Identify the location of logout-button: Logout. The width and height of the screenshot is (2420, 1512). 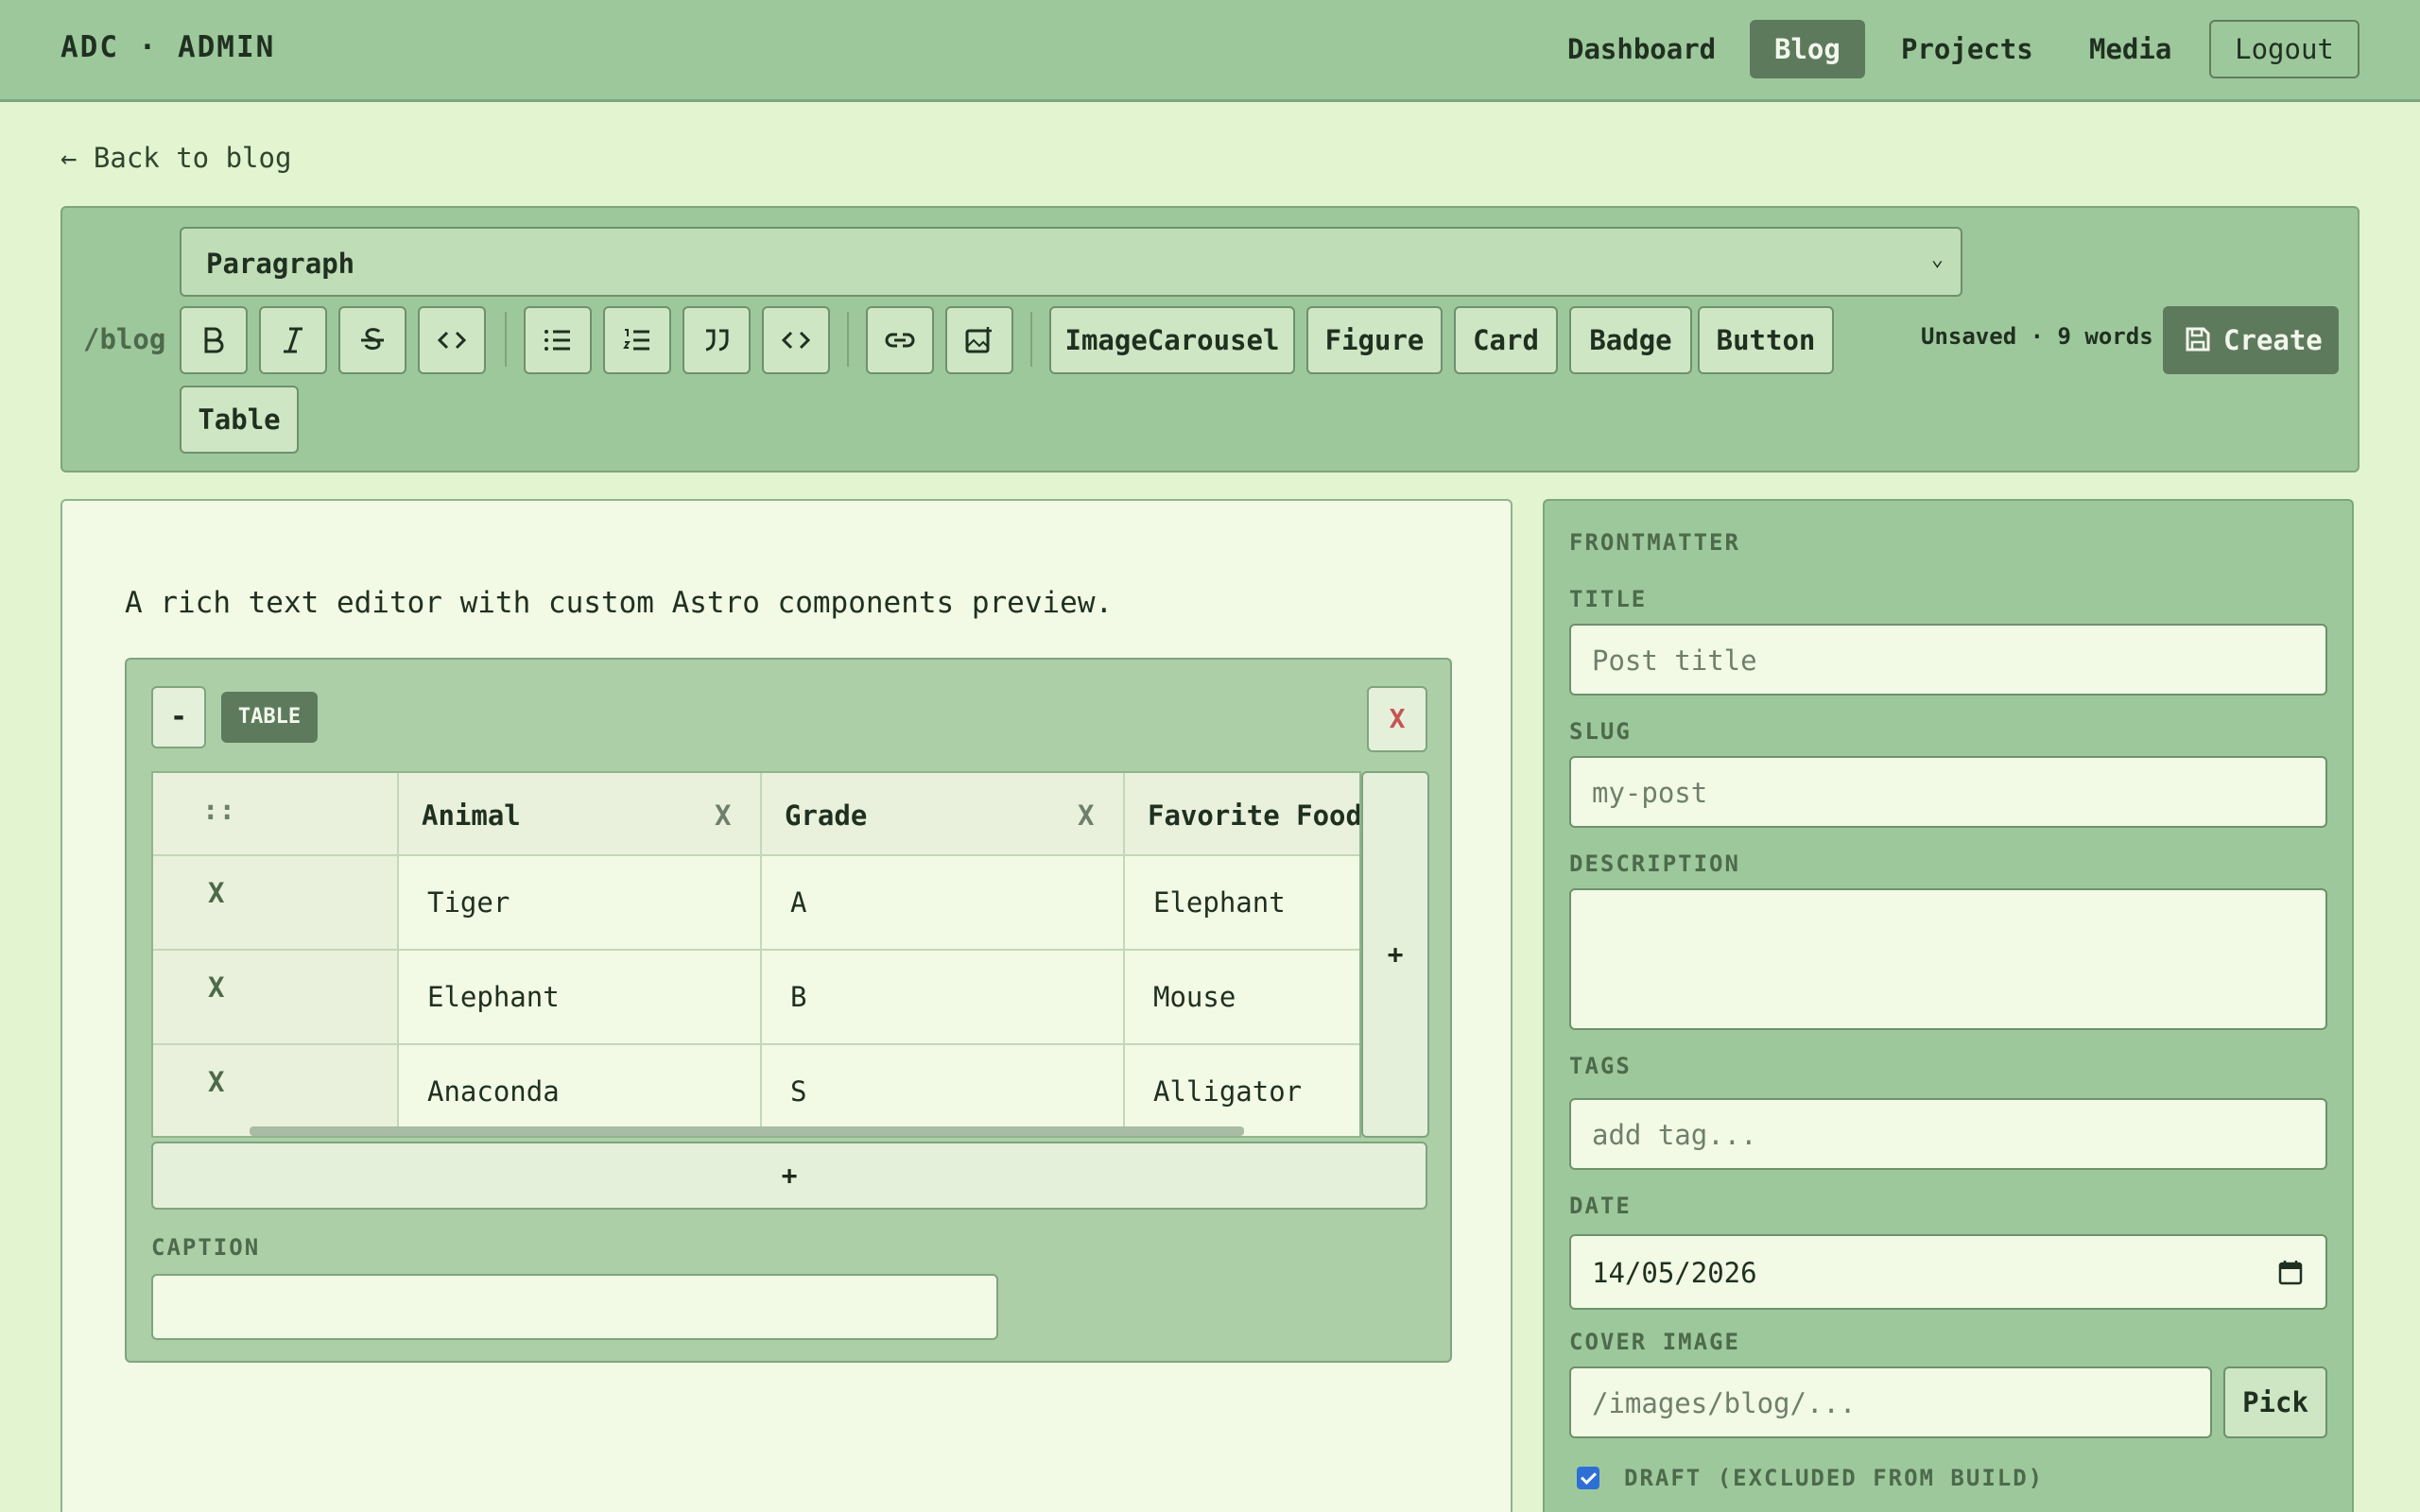
(2284, 49).